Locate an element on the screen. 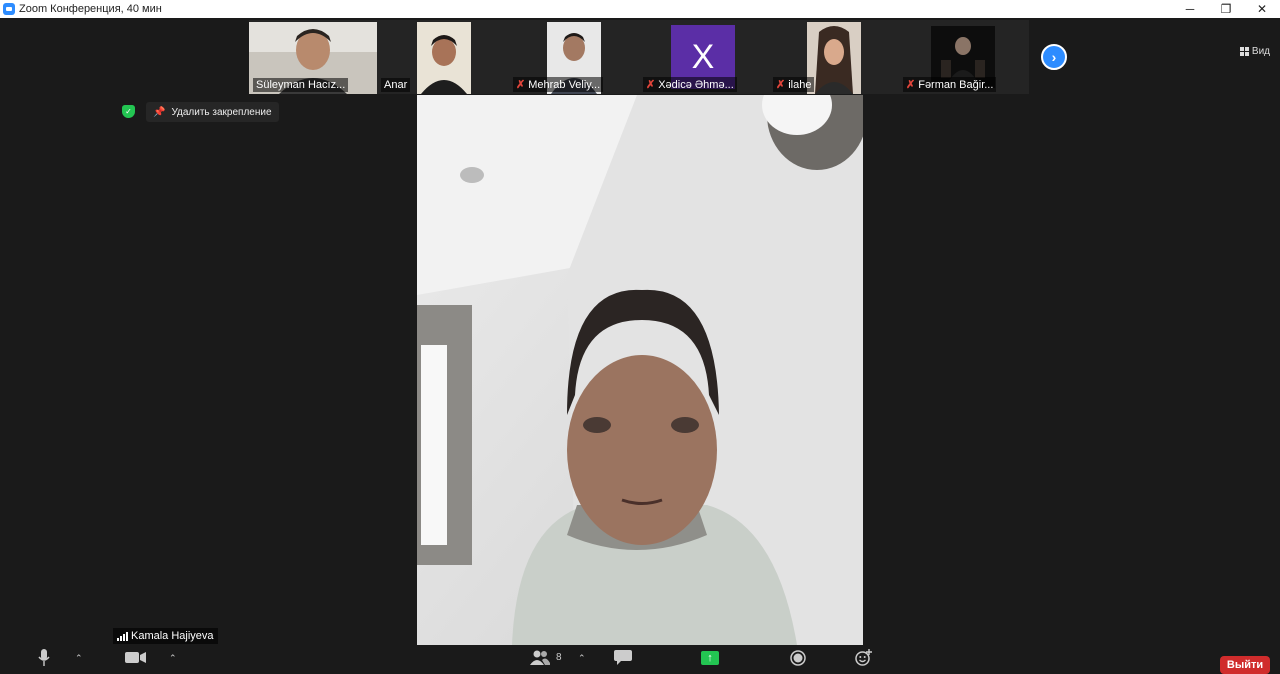  mute-button is located at coordinates (44, 657).